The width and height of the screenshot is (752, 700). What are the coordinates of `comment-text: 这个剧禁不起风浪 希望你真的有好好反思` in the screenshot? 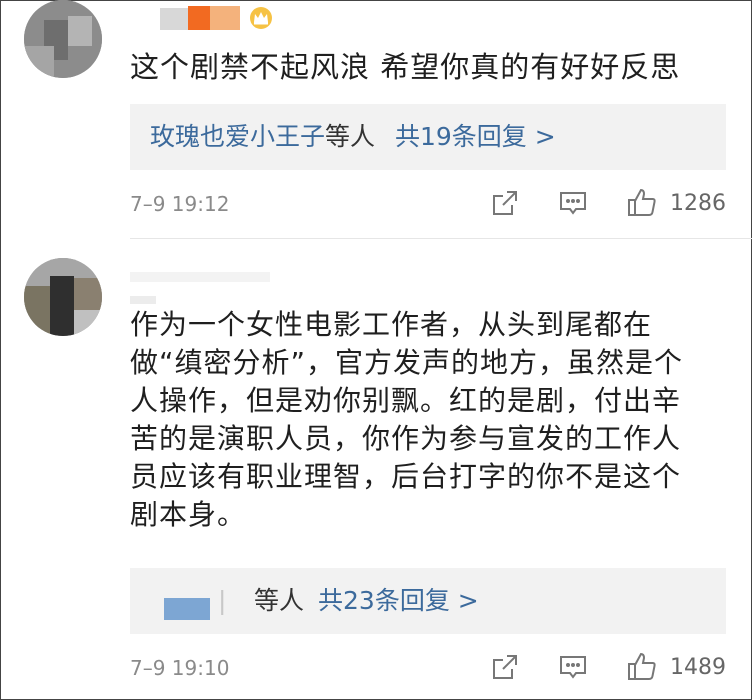 It's located at (405, 67).